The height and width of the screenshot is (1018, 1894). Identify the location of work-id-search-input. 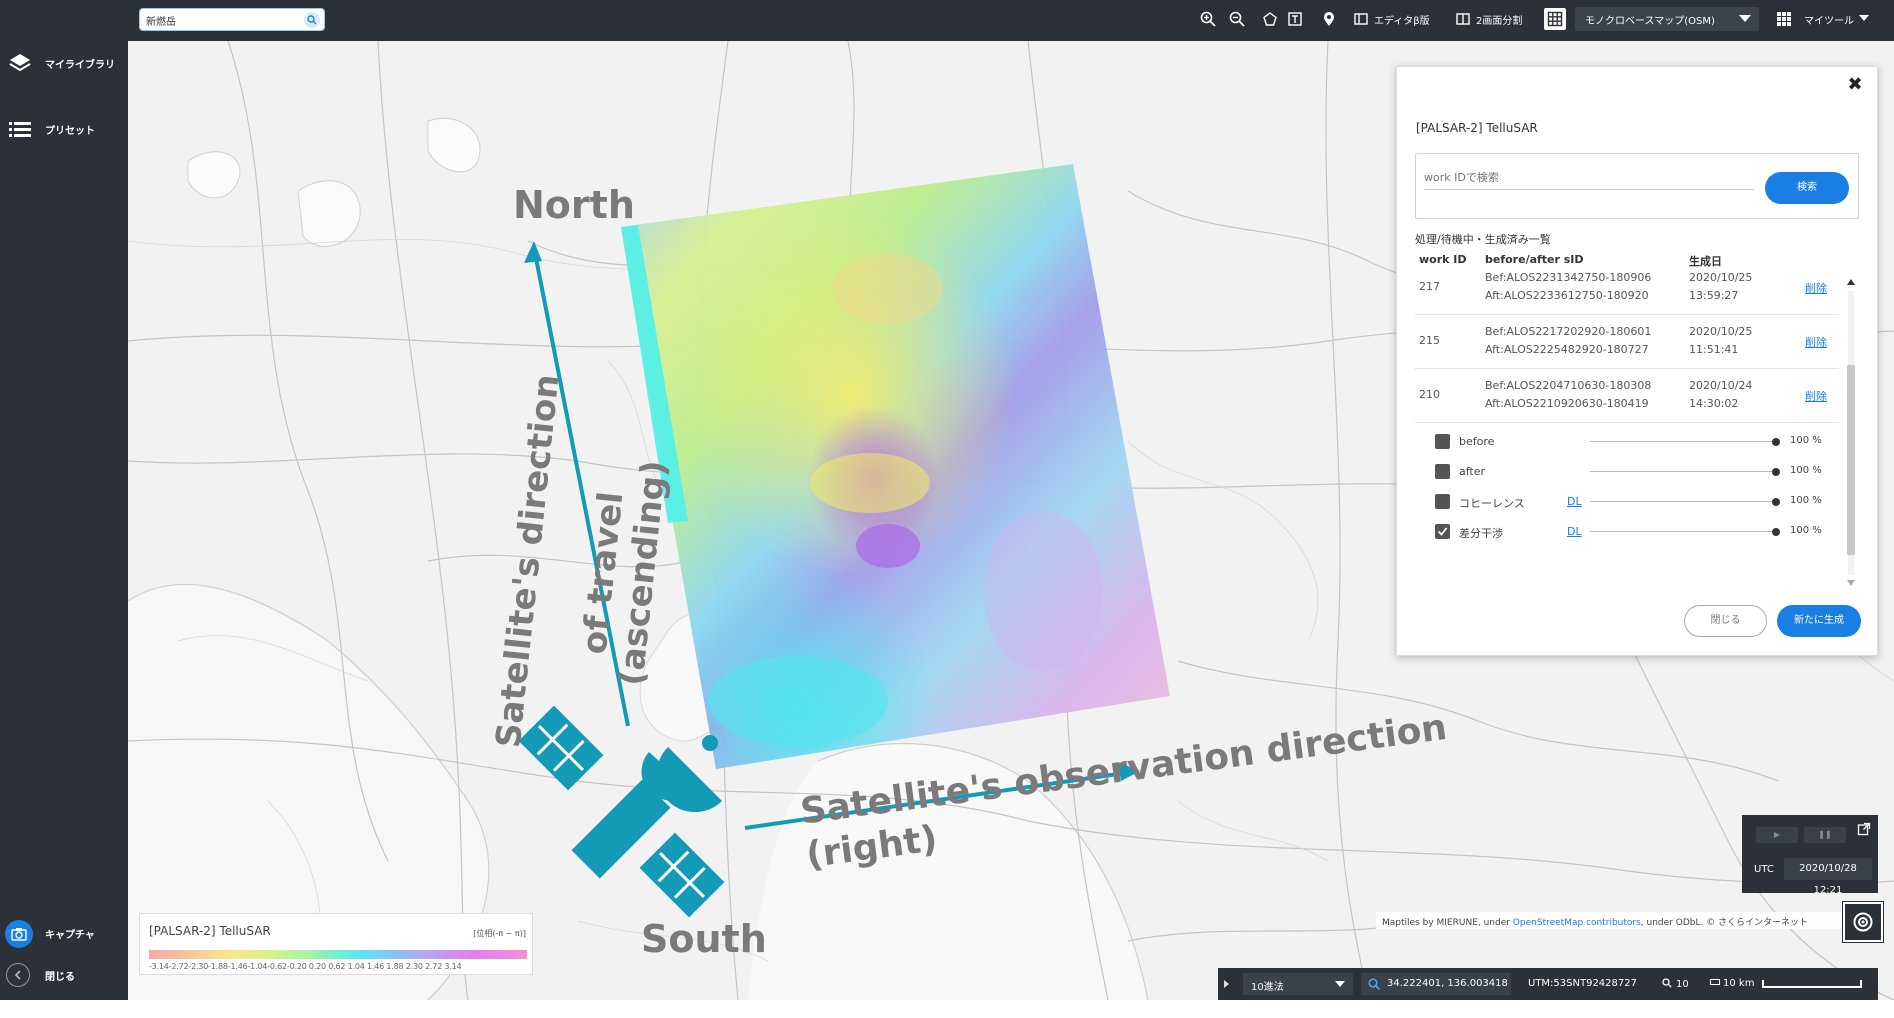
(1589, 178).